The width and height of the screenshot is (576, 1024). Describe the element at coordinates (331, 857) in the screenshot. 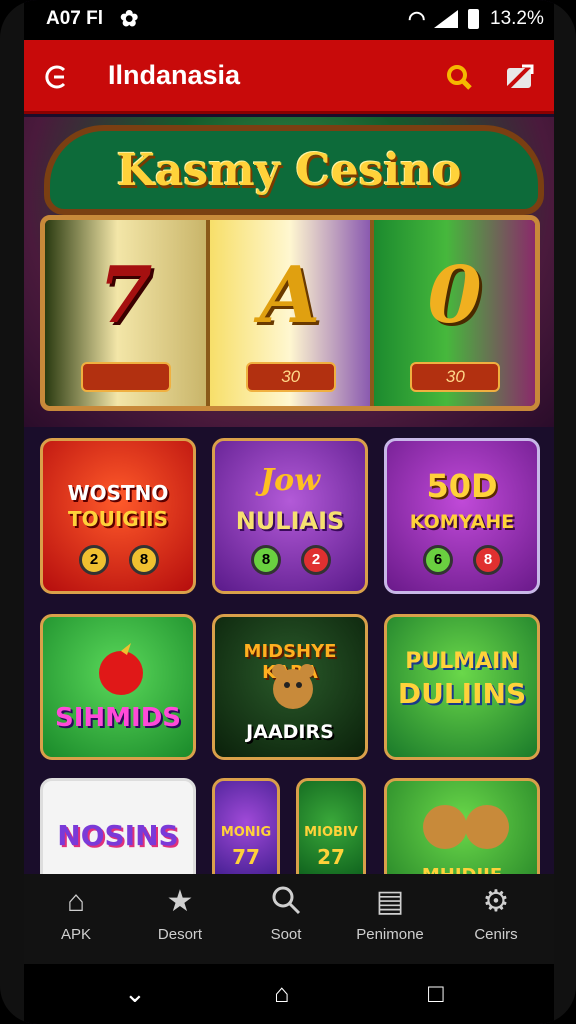

I see `game-subtitle: 27` at that location.